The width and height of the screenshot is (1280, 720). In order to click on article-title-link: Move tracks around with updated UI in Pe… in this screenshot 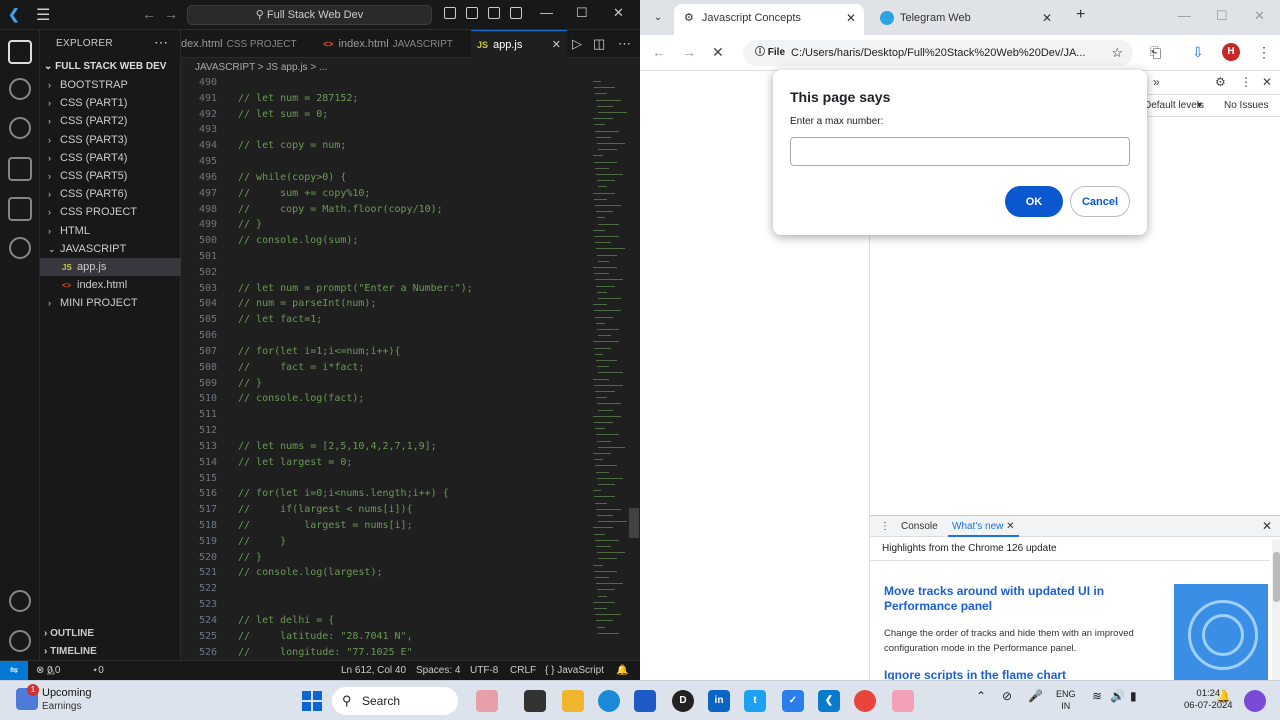, I will do `click(1019, 599)`.